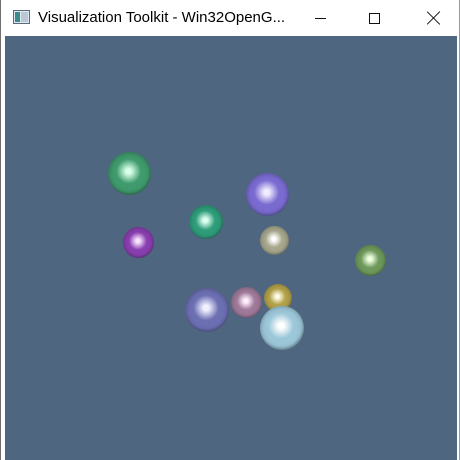 Image resolution: width=460 pixels, height=460 pixels. I want to click on maximize-button, so click(374, 18).